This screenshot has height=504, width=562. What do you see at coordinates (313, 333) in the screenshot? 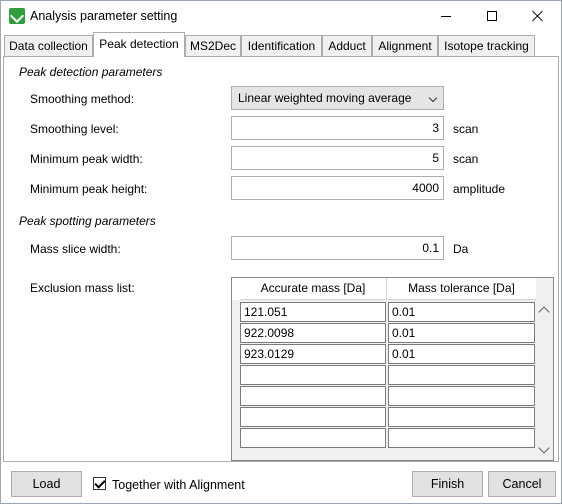
I see `accurate-mass-cell: 922.0098` at bounding box center [313, 333].